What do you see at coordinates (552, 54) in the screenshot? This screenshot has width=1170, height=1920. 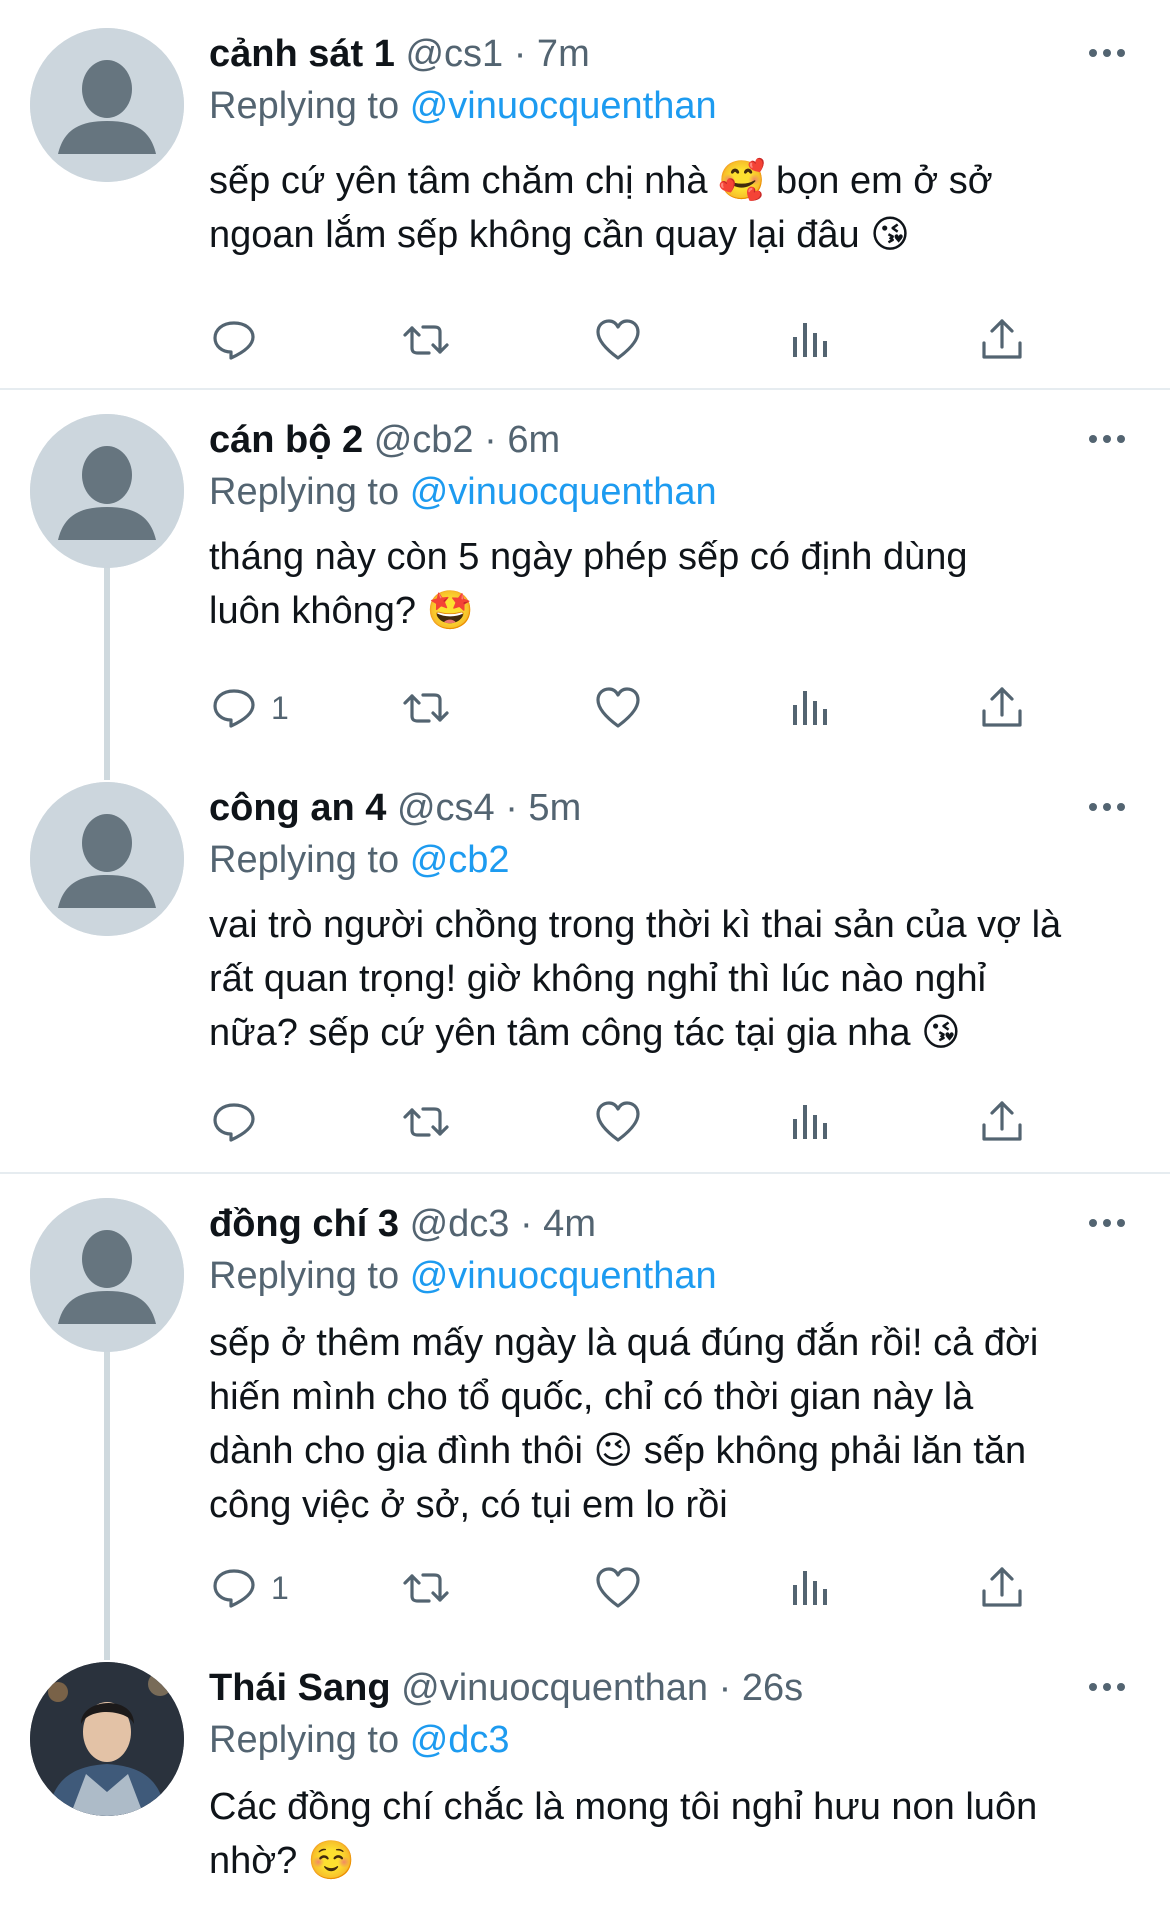 I see `timestamp: · 7m` at bounding box center [552, 54].